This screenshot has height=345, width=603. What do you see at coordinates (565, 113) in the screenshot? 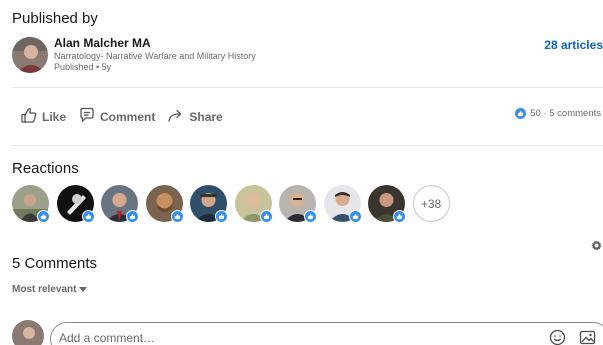
I see `reaction-and-comment-count: 50 · 5 comments` at bounding box center [565, 113].